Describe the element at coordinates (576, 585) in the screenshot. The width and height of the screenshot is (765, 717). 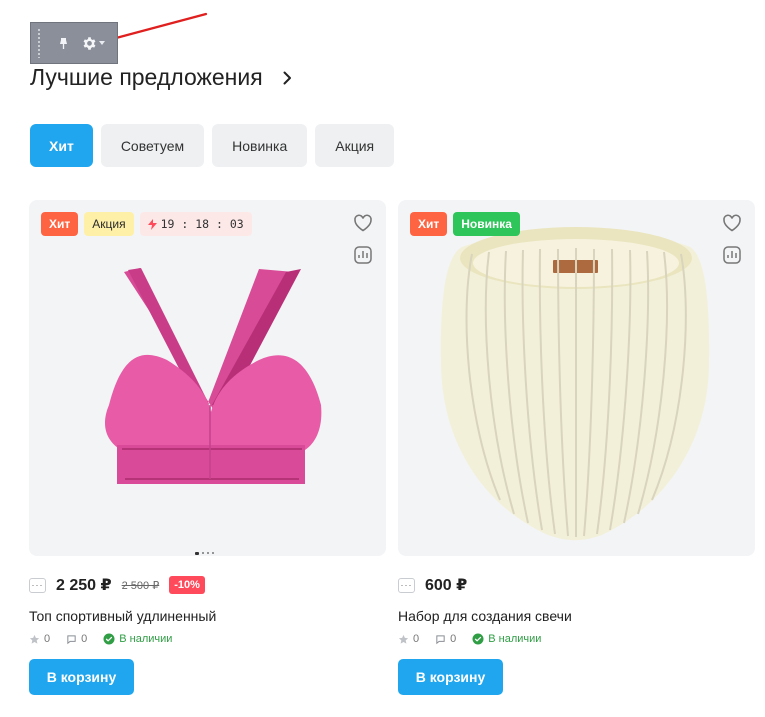
I see `price-row: ··· 600 ₽` at that location.